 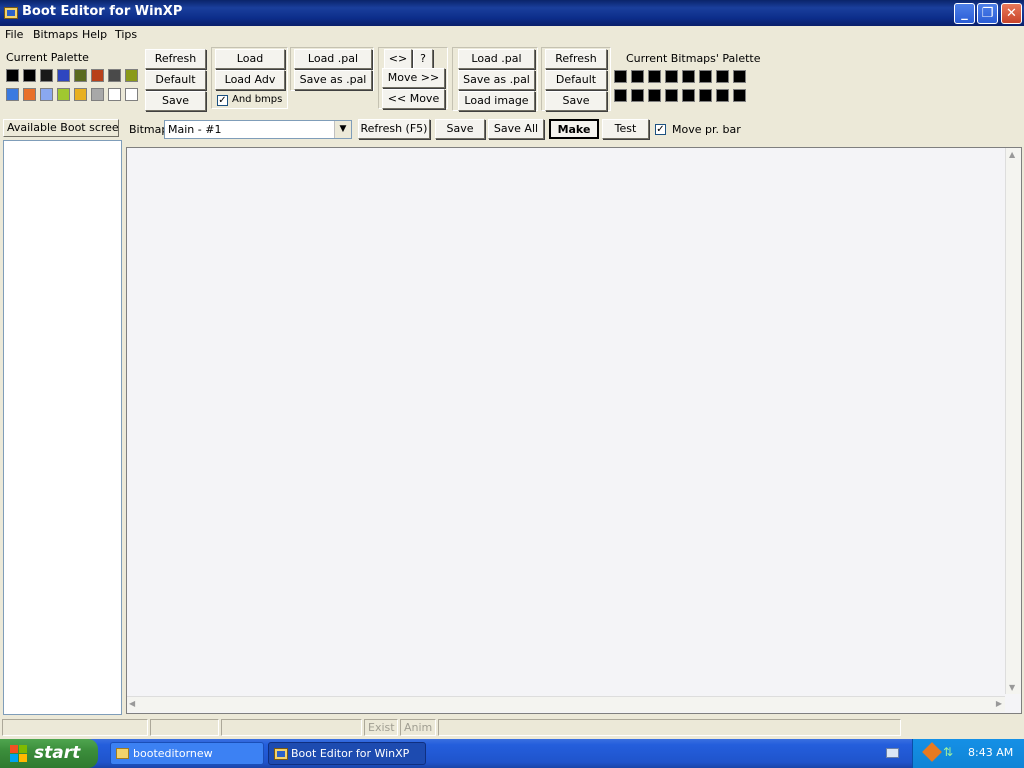 What do you see at coordinates (566, 704) in the screenshot?
I see `horizontal-scrollbar: ◀ ▶` at bounding box center [566, 704].